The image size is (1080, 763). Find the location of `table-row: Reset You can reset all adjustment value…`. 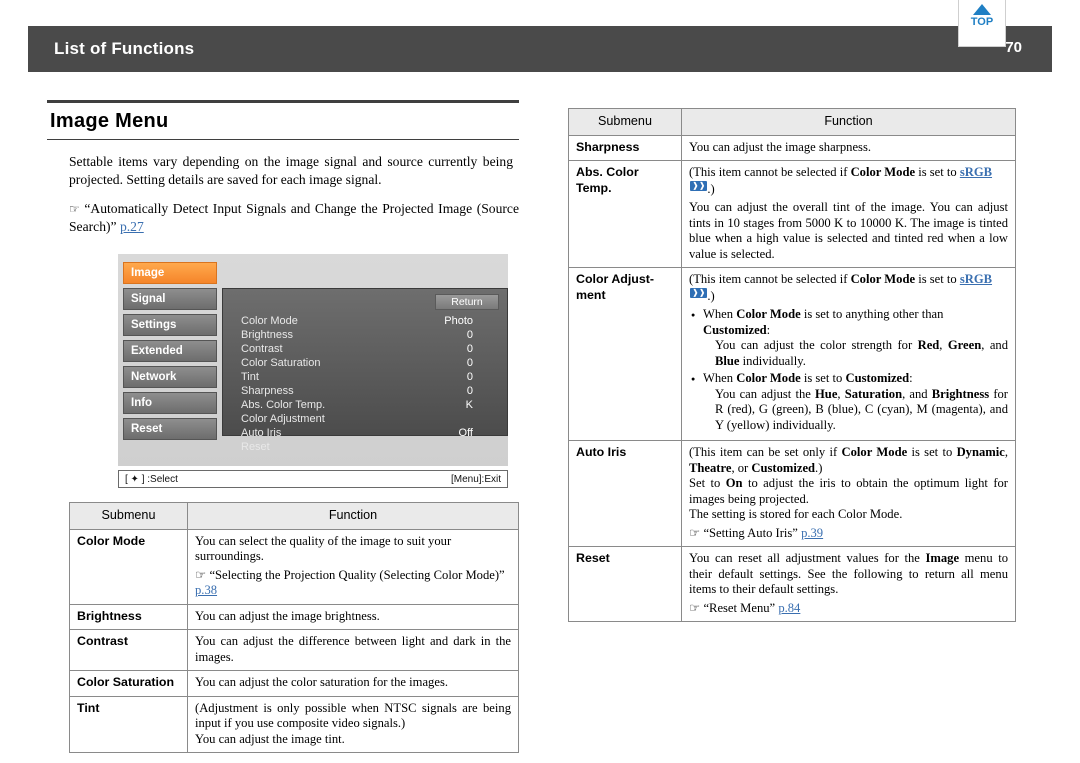

table-row: Reset You can reset all adjustment value… is located at coordinates (792, 584).